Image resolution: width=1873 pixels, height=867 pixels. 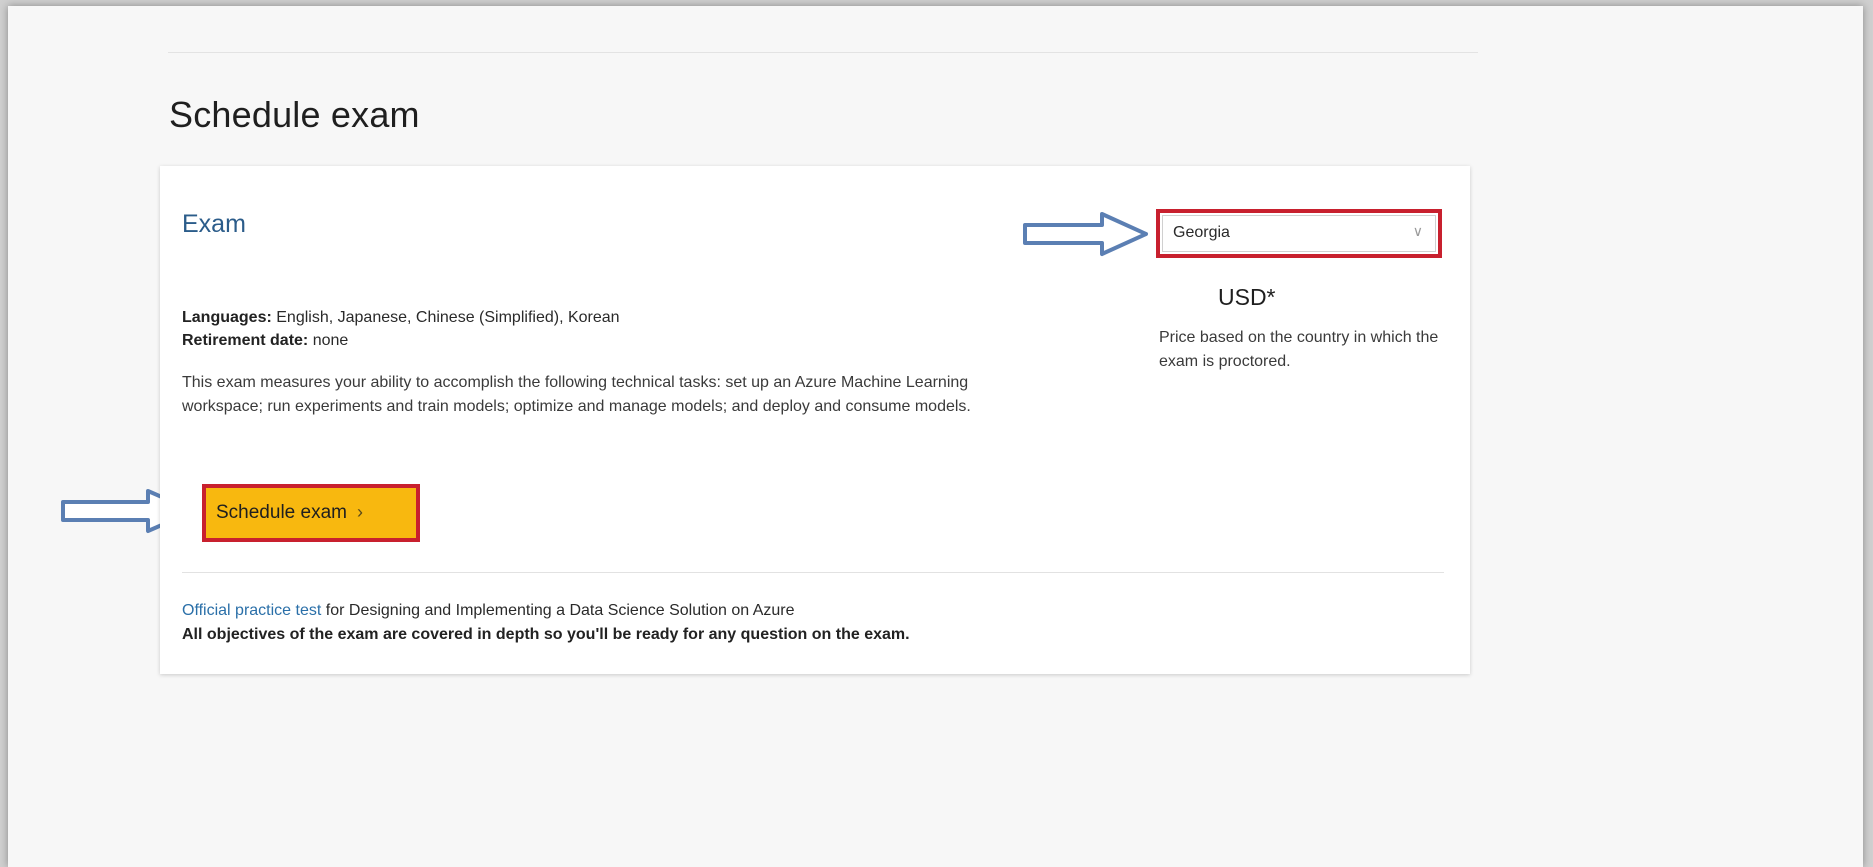 What do you see at coordinates (294, 114) in the screenshot?
I see `page-title: Schedule exam` at bounding box center [294, 114].